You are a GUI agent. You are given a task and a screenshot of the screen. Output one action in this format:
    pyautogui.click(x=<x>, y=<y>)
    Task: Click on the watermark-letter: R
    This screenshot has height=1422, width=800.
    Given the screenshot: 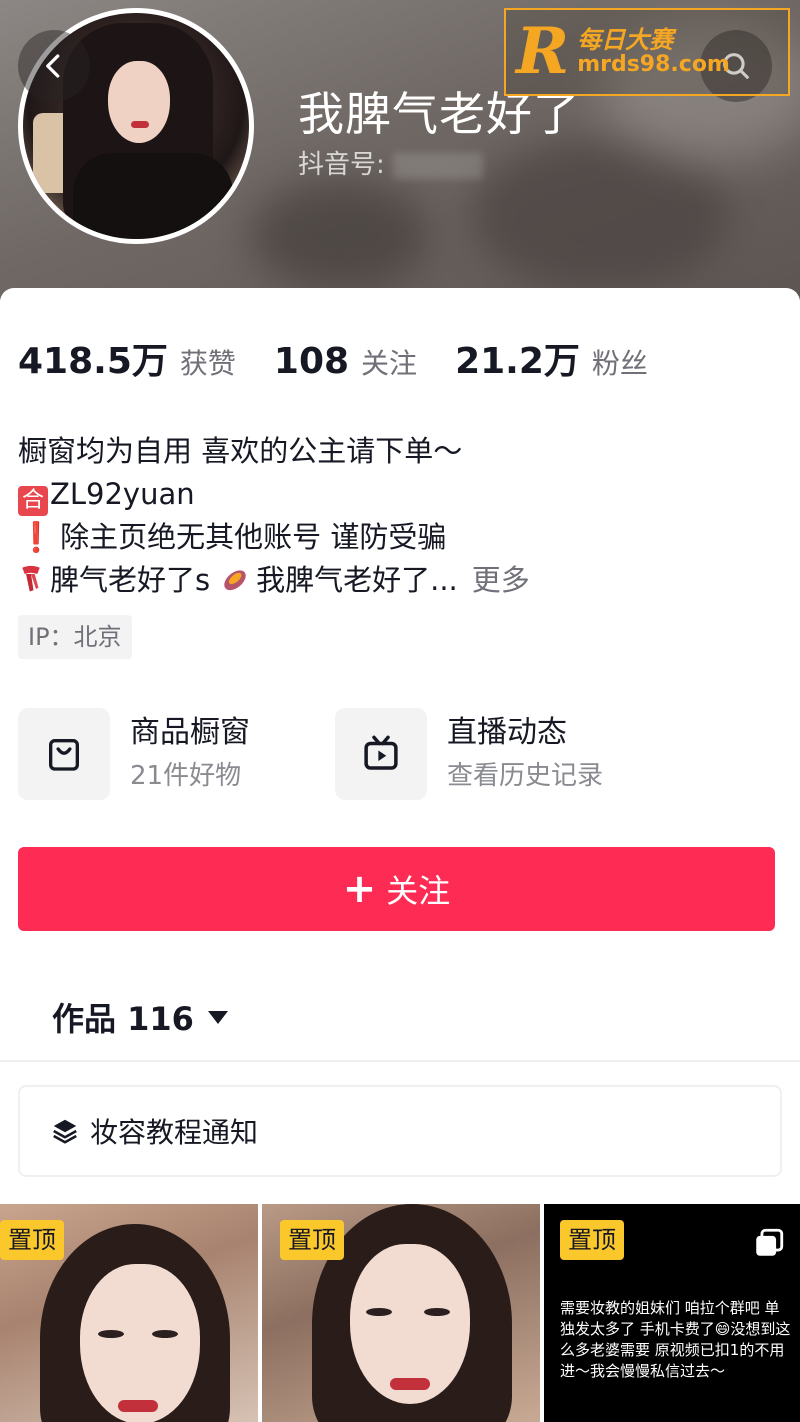 What is the action you would take?
    pyautogui.click(x=543, y=51)
    